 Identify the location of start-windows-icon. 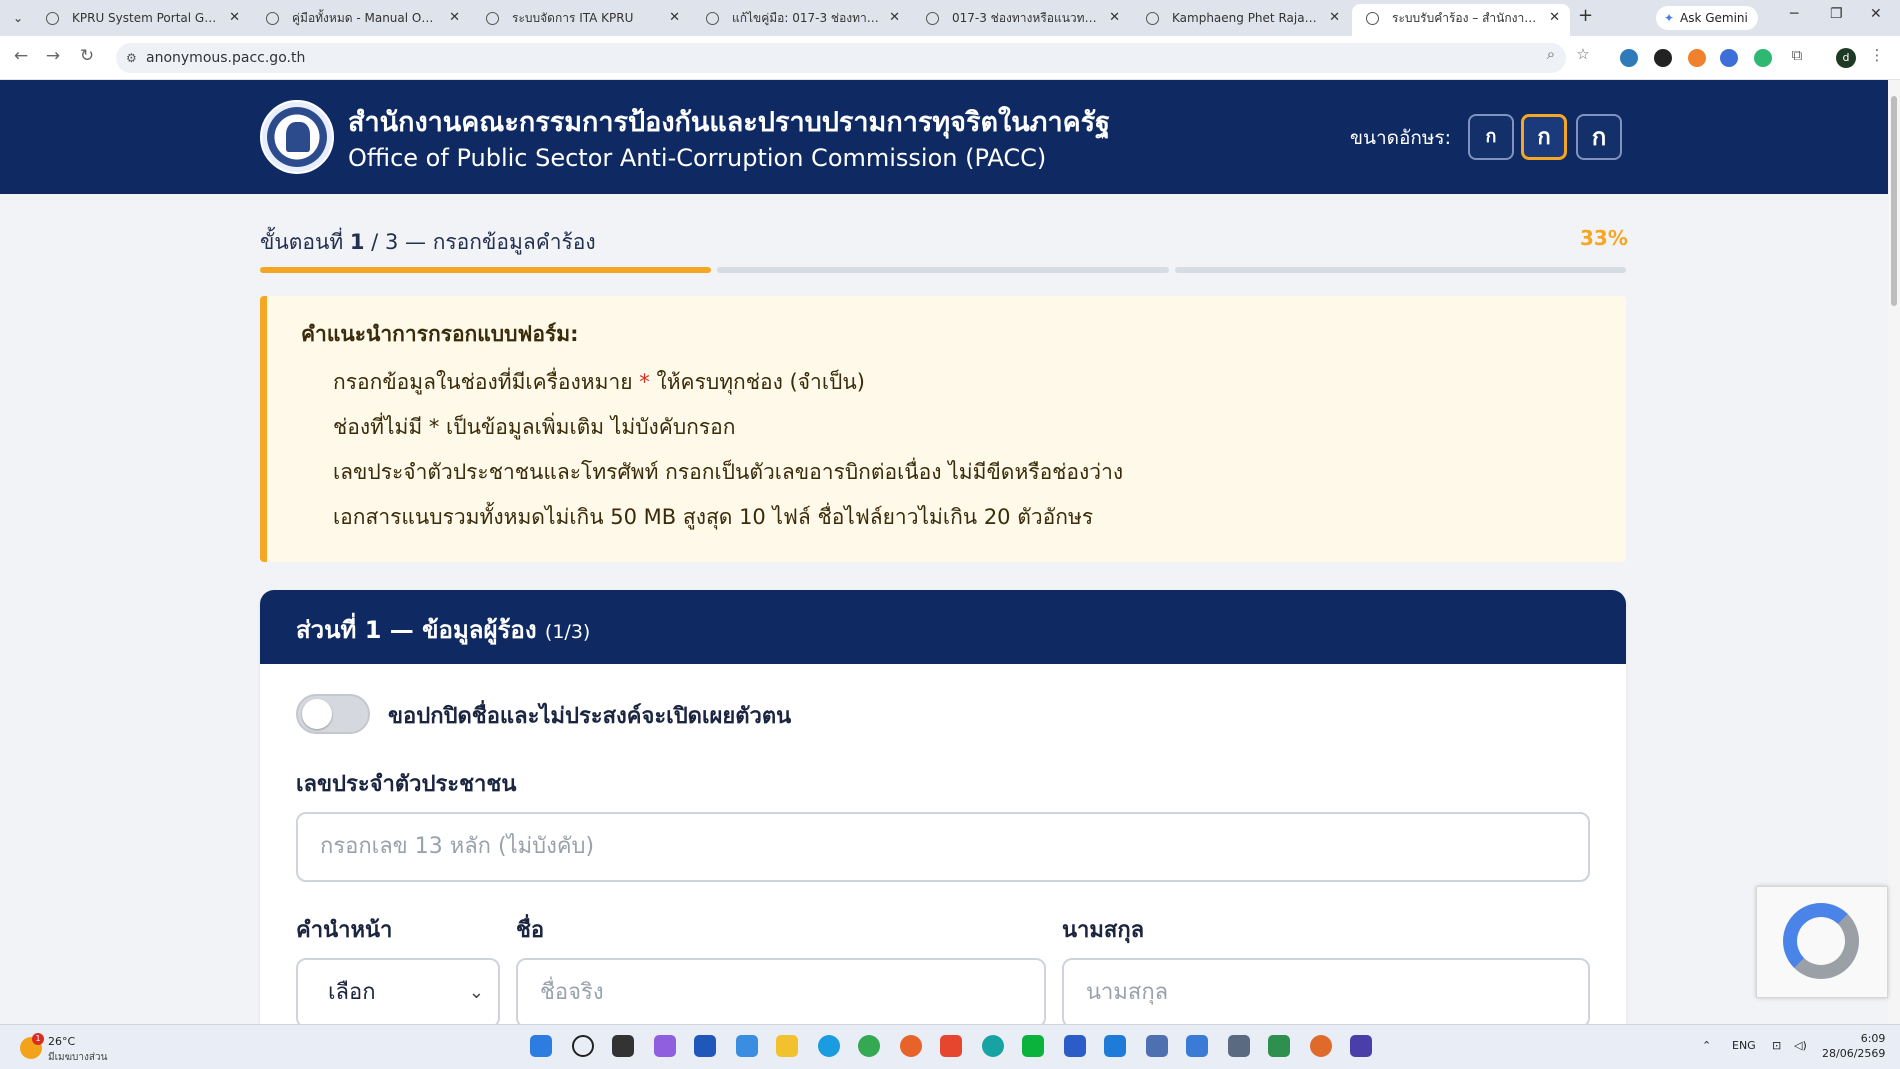
(541, 1046).